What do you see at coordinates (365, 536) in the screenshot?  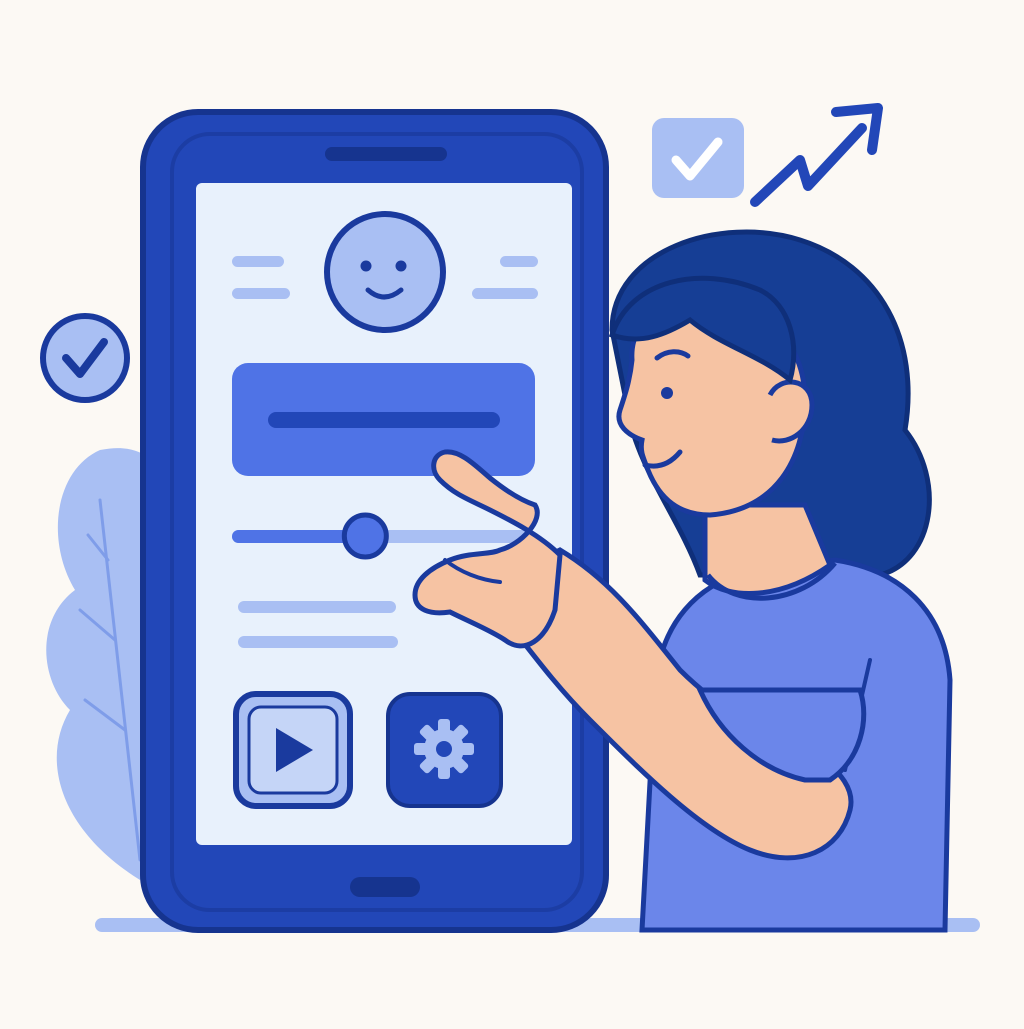 I see `slider-thumb` at bounding box center [365, 536].